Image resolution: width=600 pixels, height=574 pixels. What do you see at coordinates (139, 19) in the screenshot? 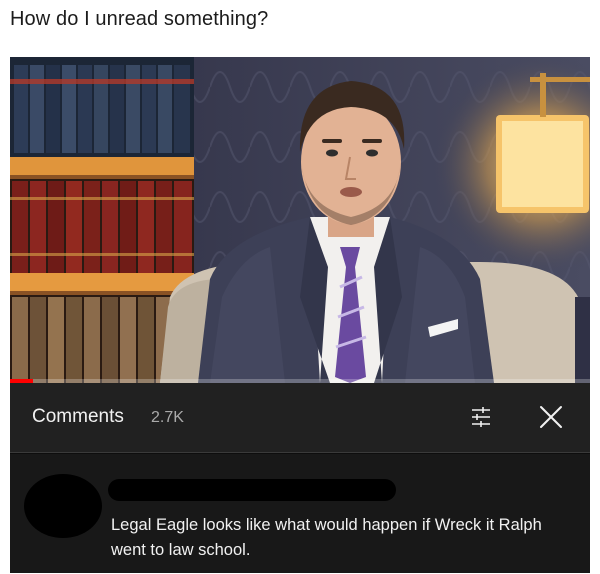
I see `post-caption: How do I unread something?` at bounding box center [139, 19].